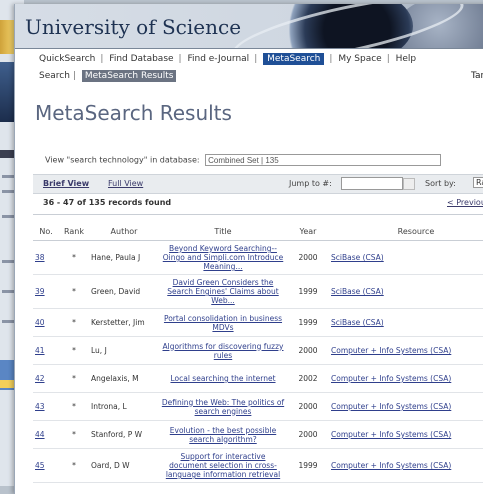 Image resolution: width=483 pixels, height=494 pixels. What do you see at coordinates (141, 59) in the screenshot?
I see `nav-find-database: Find Database` at bounding box center [141, 59].